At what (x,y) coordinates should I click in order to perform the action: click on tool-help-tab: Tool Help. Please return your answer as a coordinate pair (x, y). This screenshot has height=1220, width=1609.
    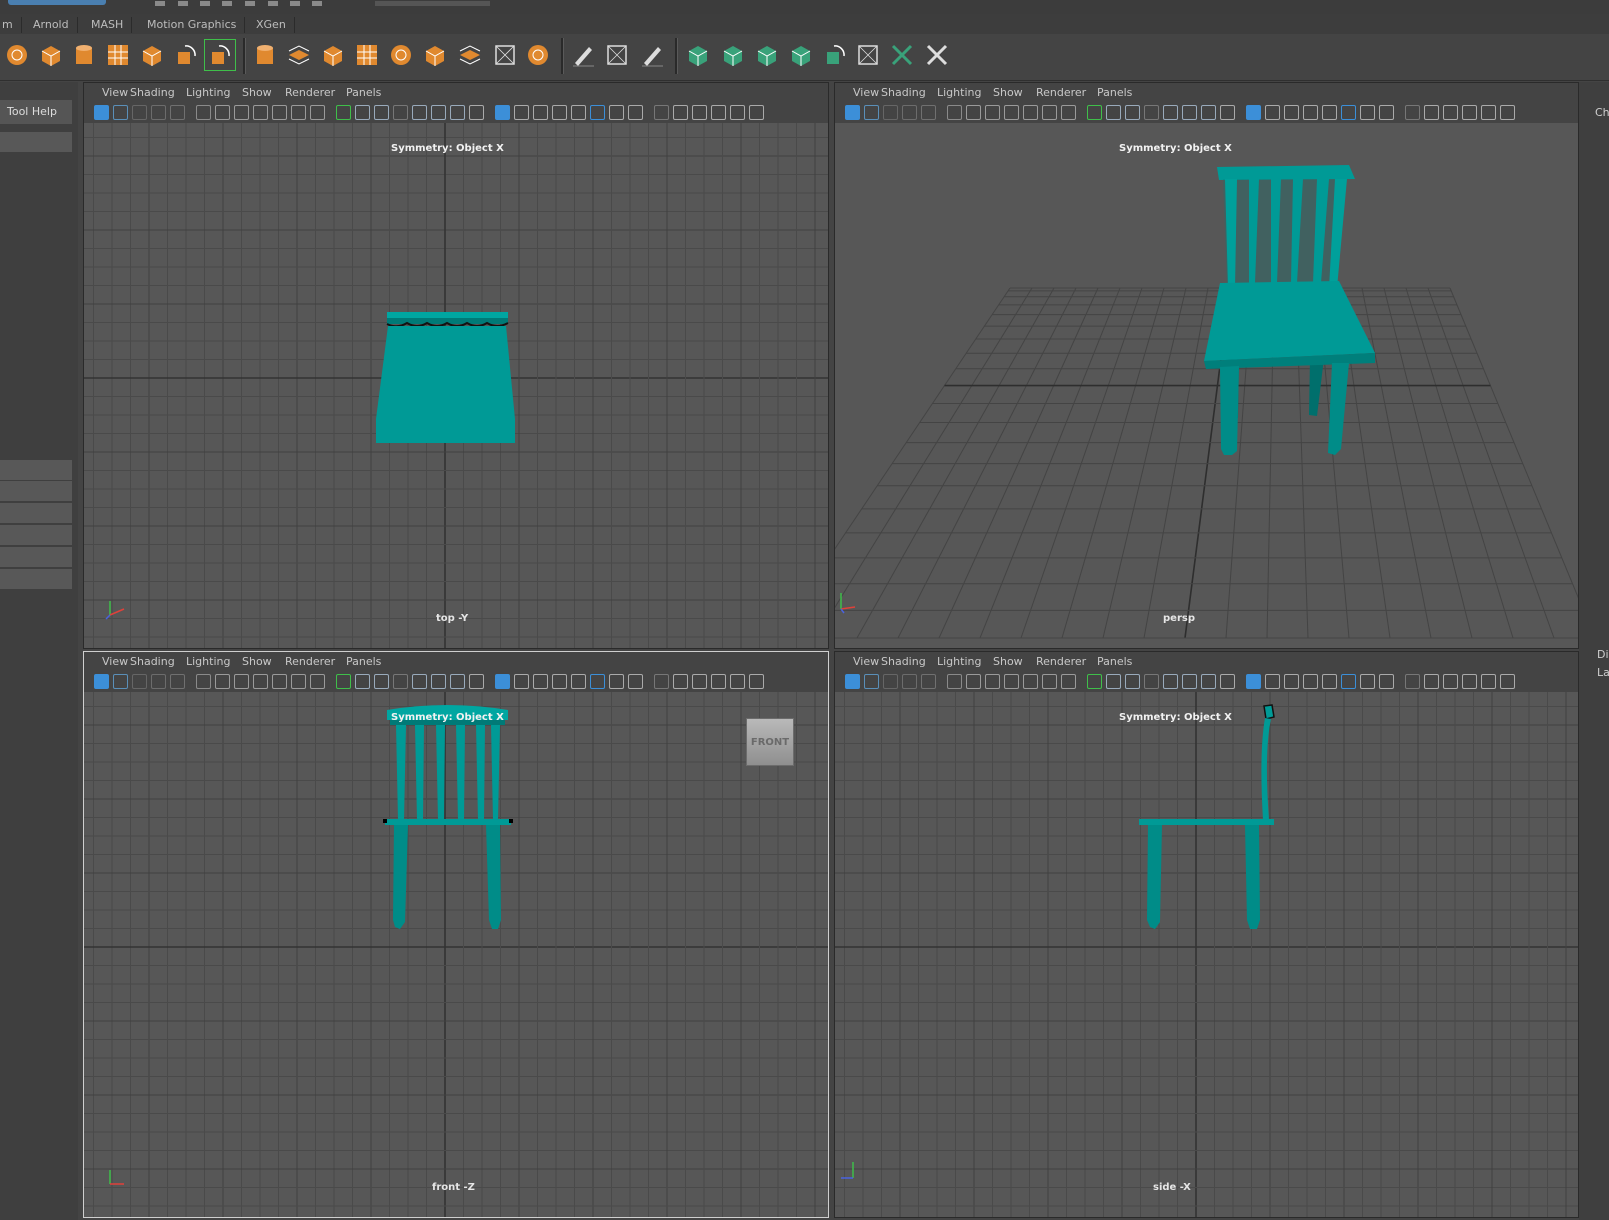
    Looking at the image, I should click on (36, 112).